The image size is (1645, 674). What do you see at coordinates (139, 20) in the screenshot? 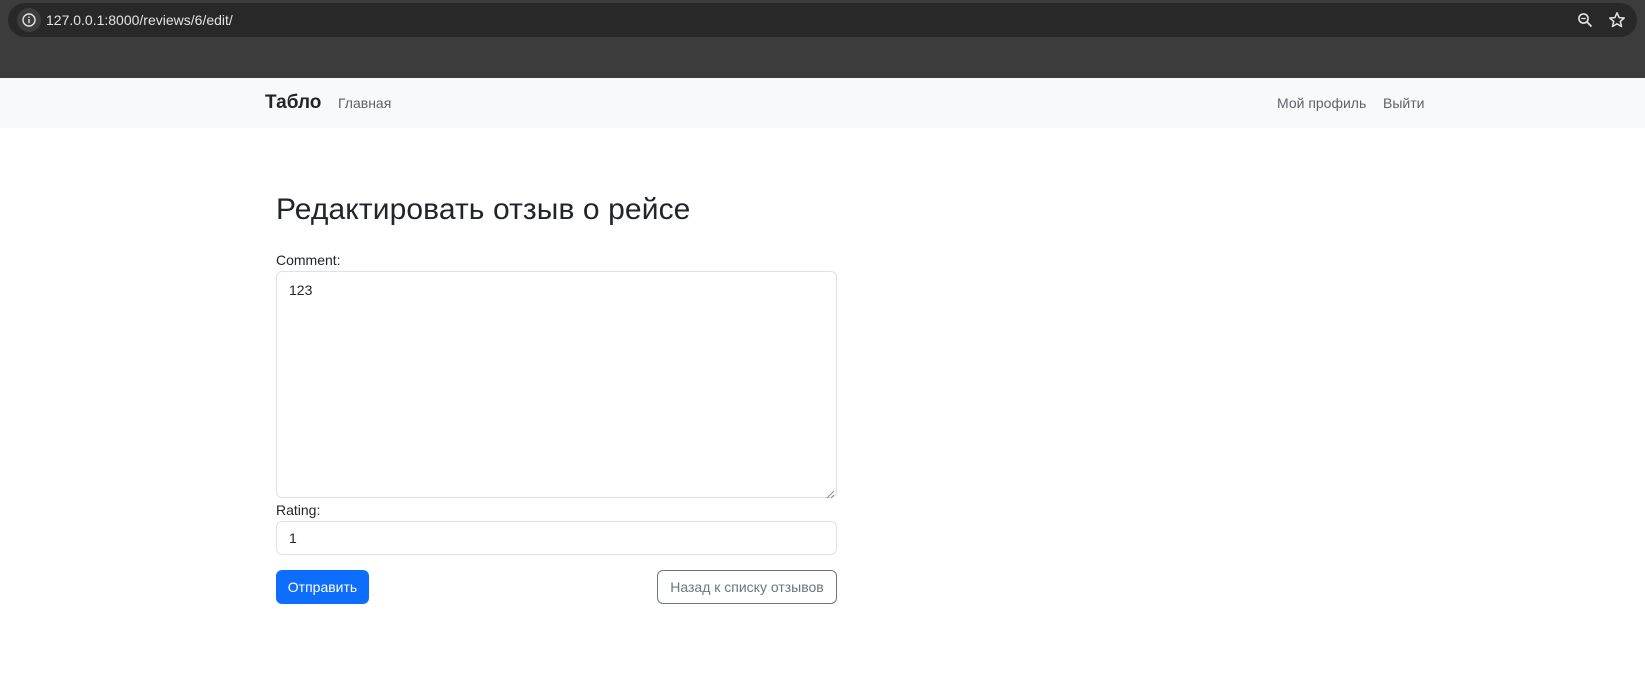
I see `url-text: 127.0.0.1:8000/reviews/6/edit/` at bounding box center [139, 20].